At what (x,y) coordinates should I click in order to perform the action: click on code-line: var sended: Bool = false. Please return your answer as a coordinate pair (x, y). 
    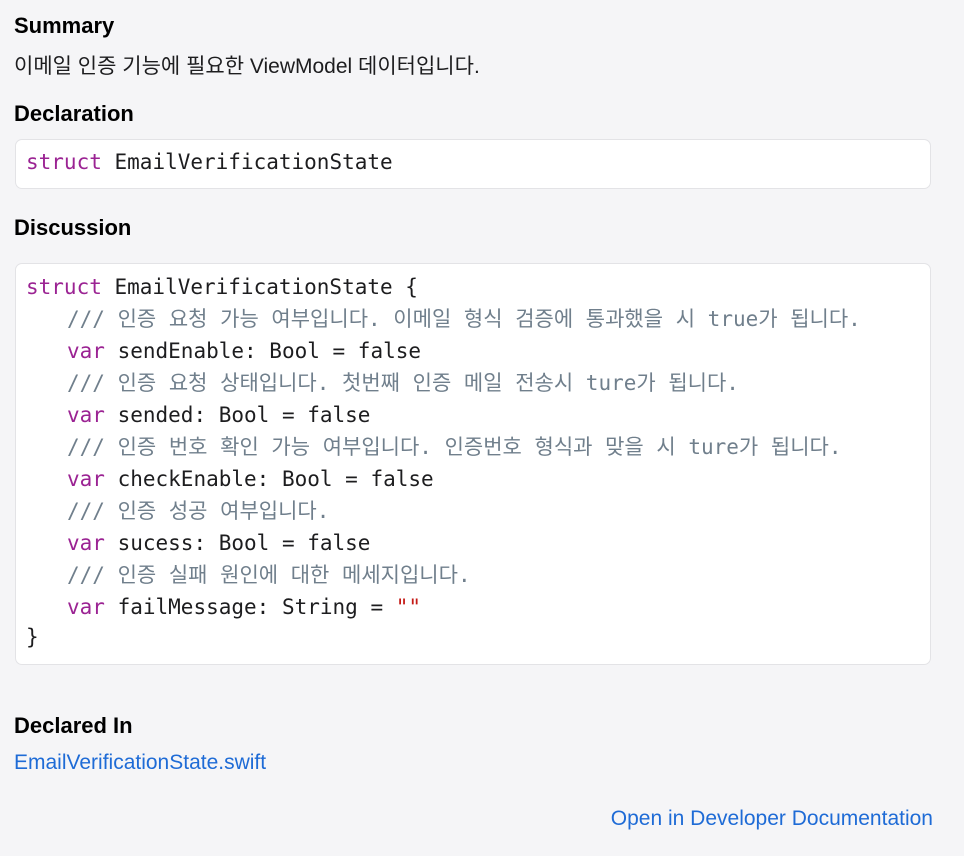
    Looking at the image, I should click on (198, 415).